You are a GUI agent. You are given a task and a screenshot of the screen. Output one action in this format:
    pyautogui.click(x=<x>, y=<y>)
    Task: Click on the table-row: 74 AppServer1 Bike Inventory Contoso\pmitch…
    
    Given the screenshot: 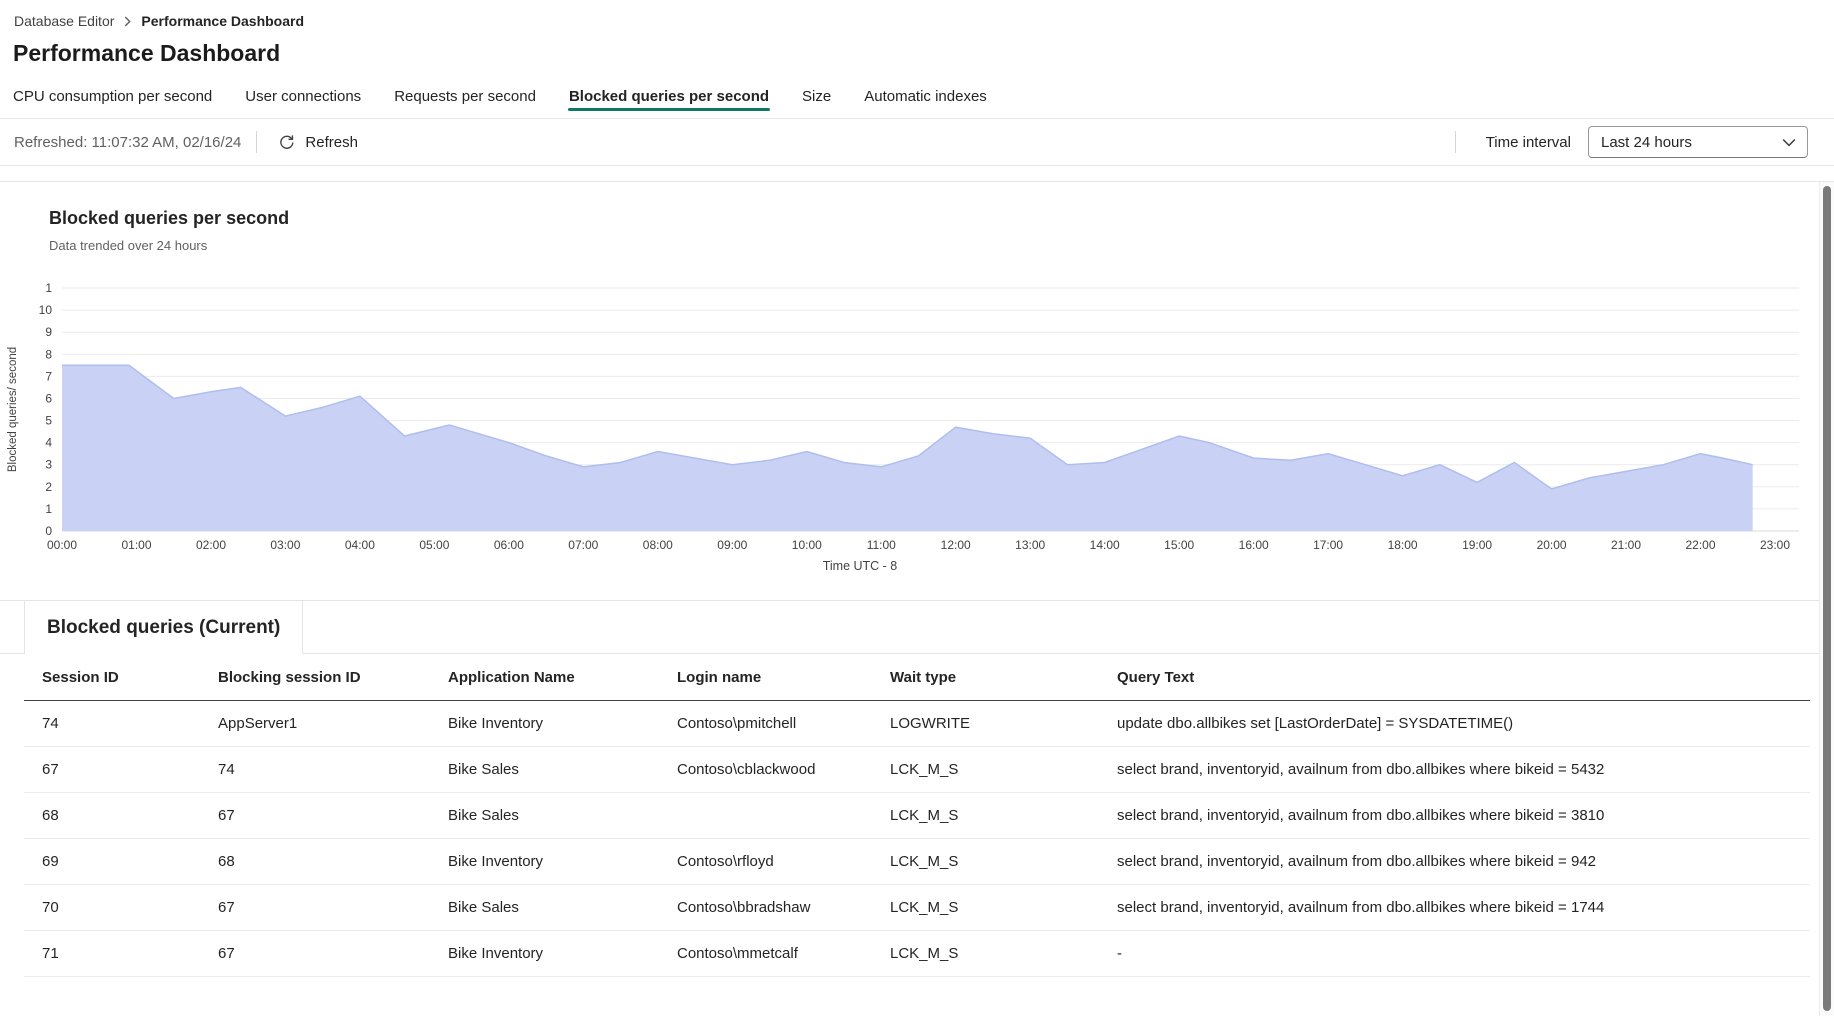 What is the action you would take?
    pyautogui.click(x=917, y=724)
    